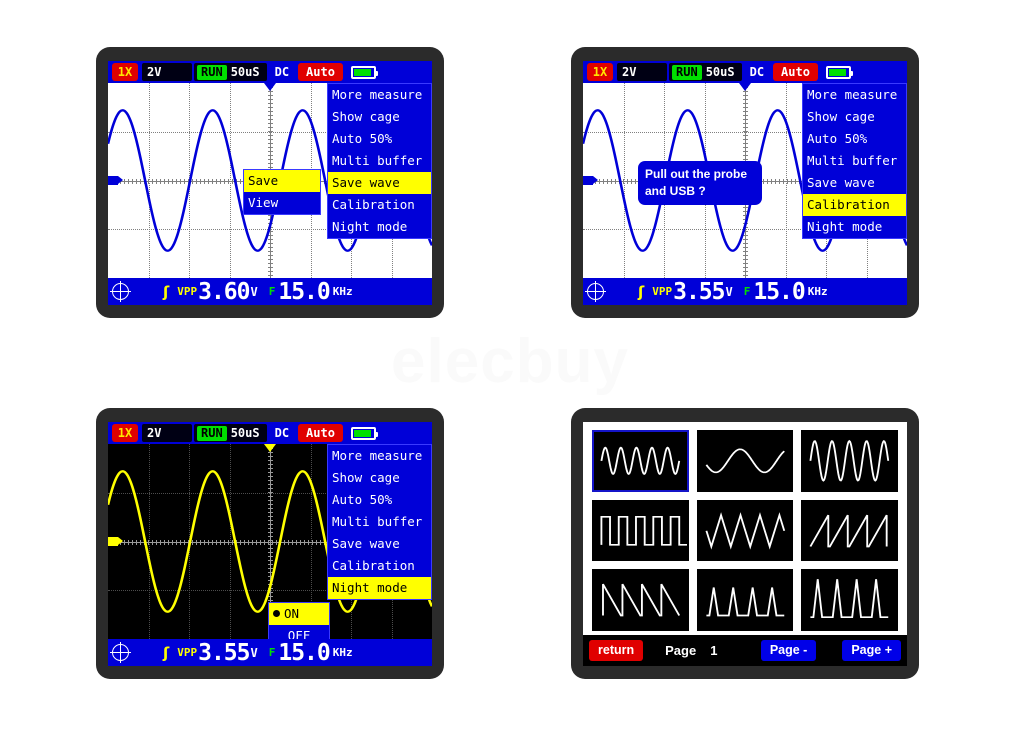 Image resolution: width=1020 pixels, height=732 pixels. Describe the element at coordinates (745, 530) in the screenshot. I see `thumbnail-triangle-wave` at that location.